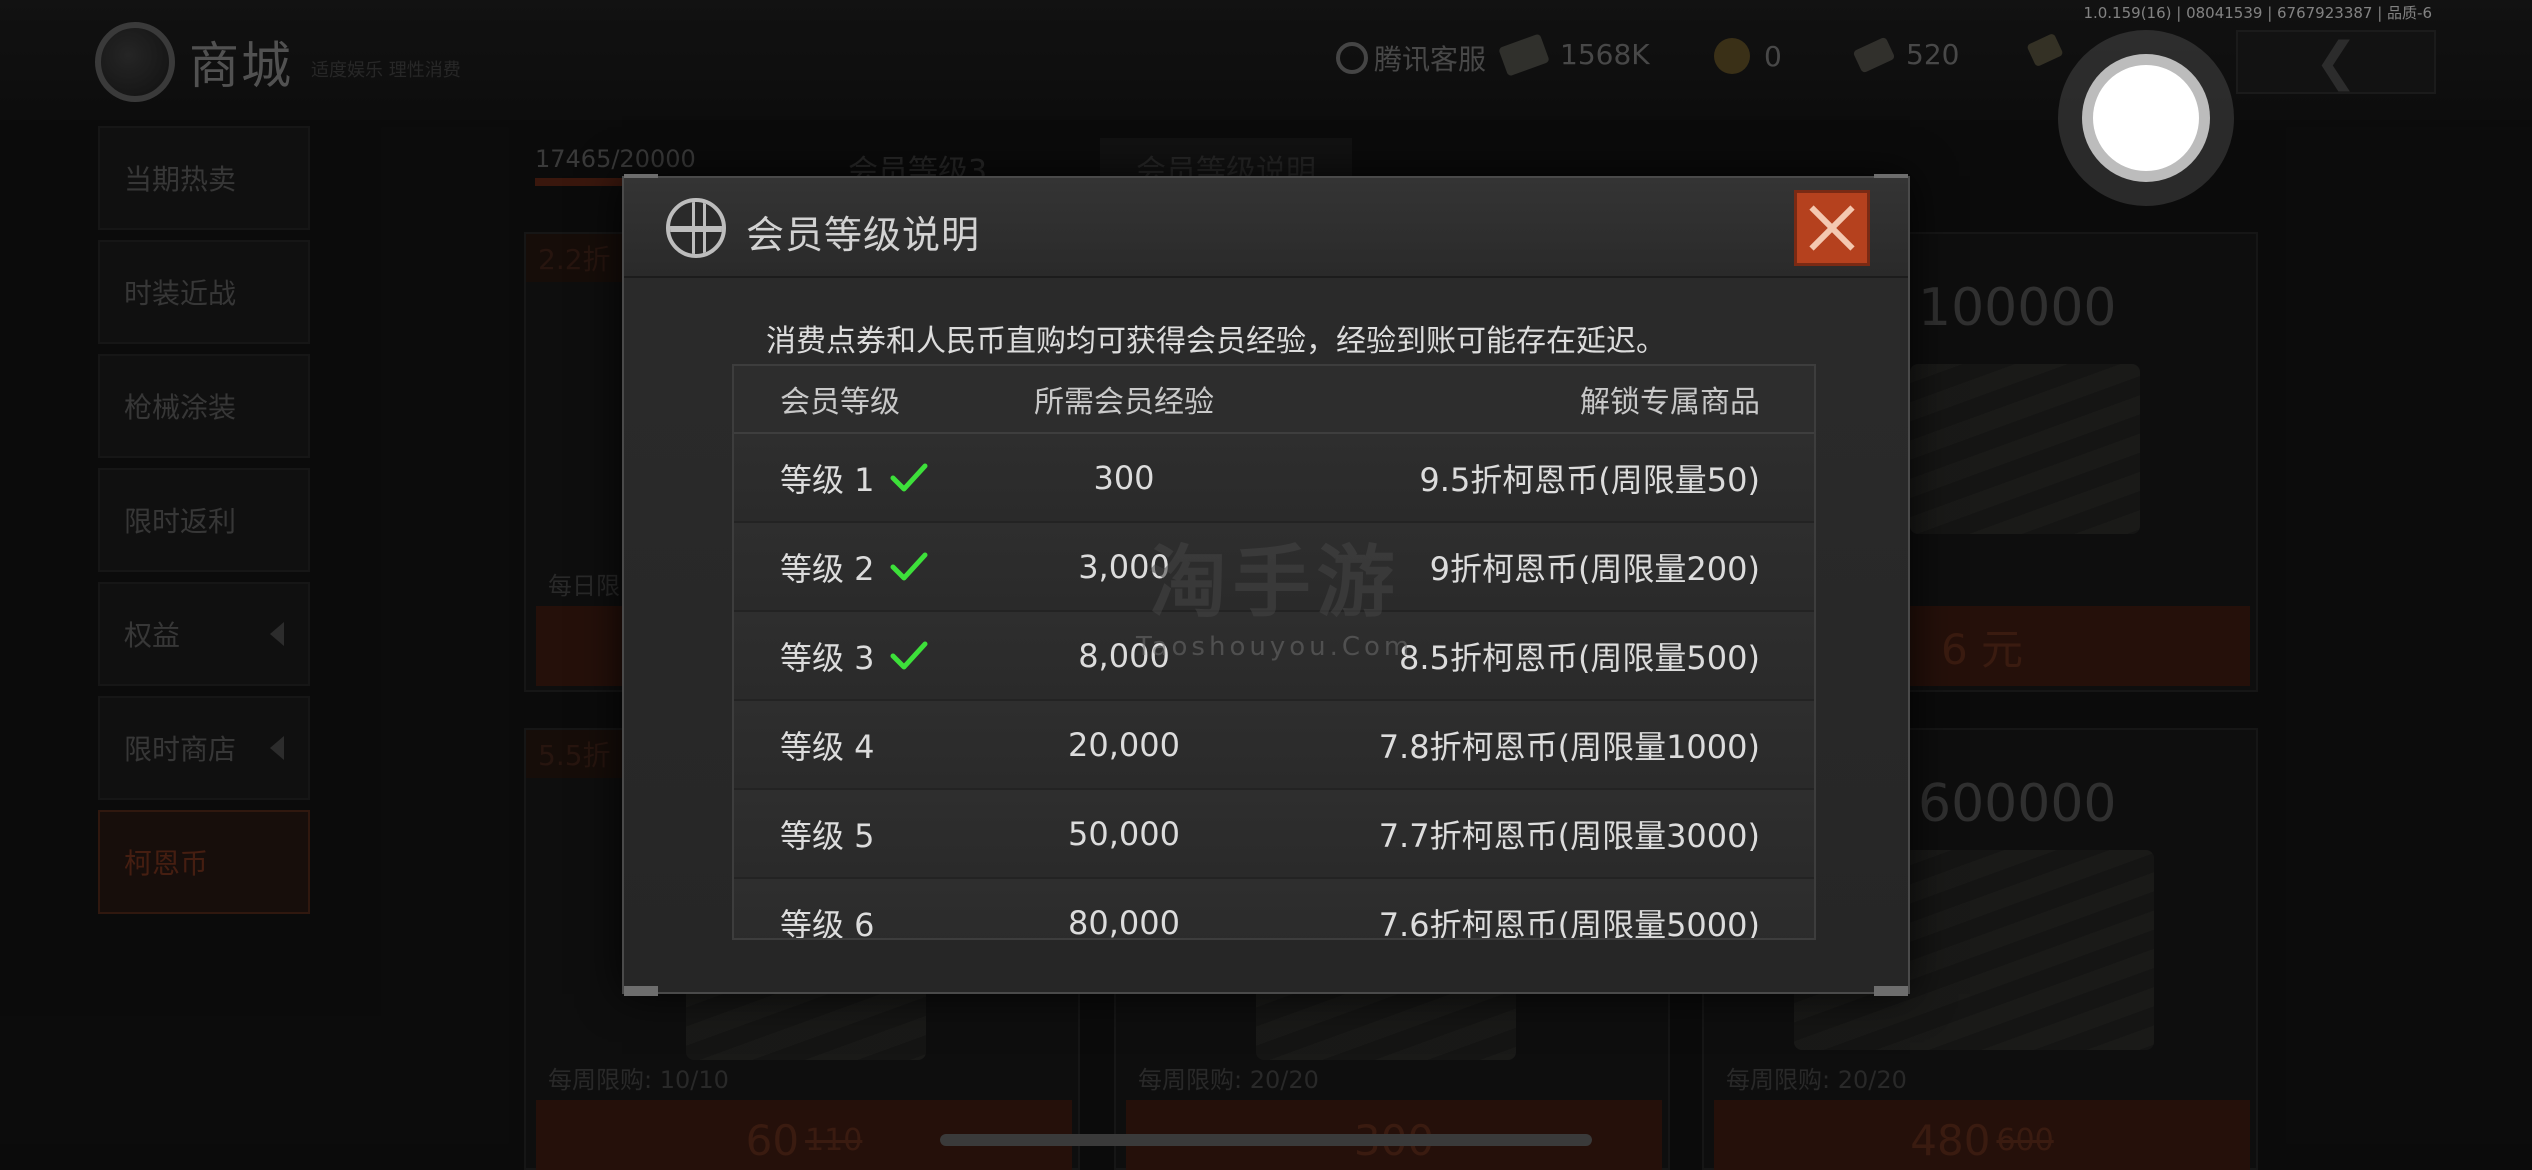 The height and width of the screenshot is (1170, 2532). Describe the element at coordinates (1274, 583) in the screenshot. I see `watermark-logo-text: 淘手游` at that location.